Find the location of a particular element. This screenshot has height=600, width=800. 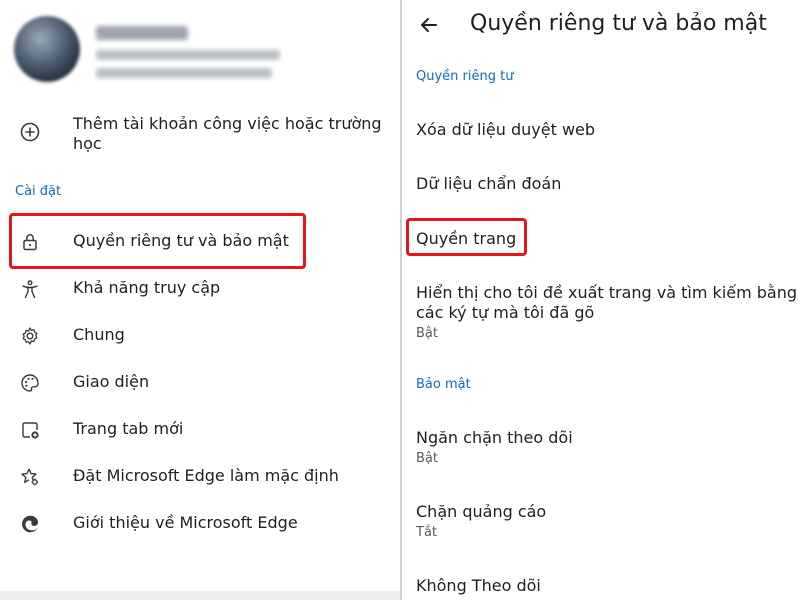

page-title: Quyền riêng tư và bảo mật is located at coordinates (618, 23).